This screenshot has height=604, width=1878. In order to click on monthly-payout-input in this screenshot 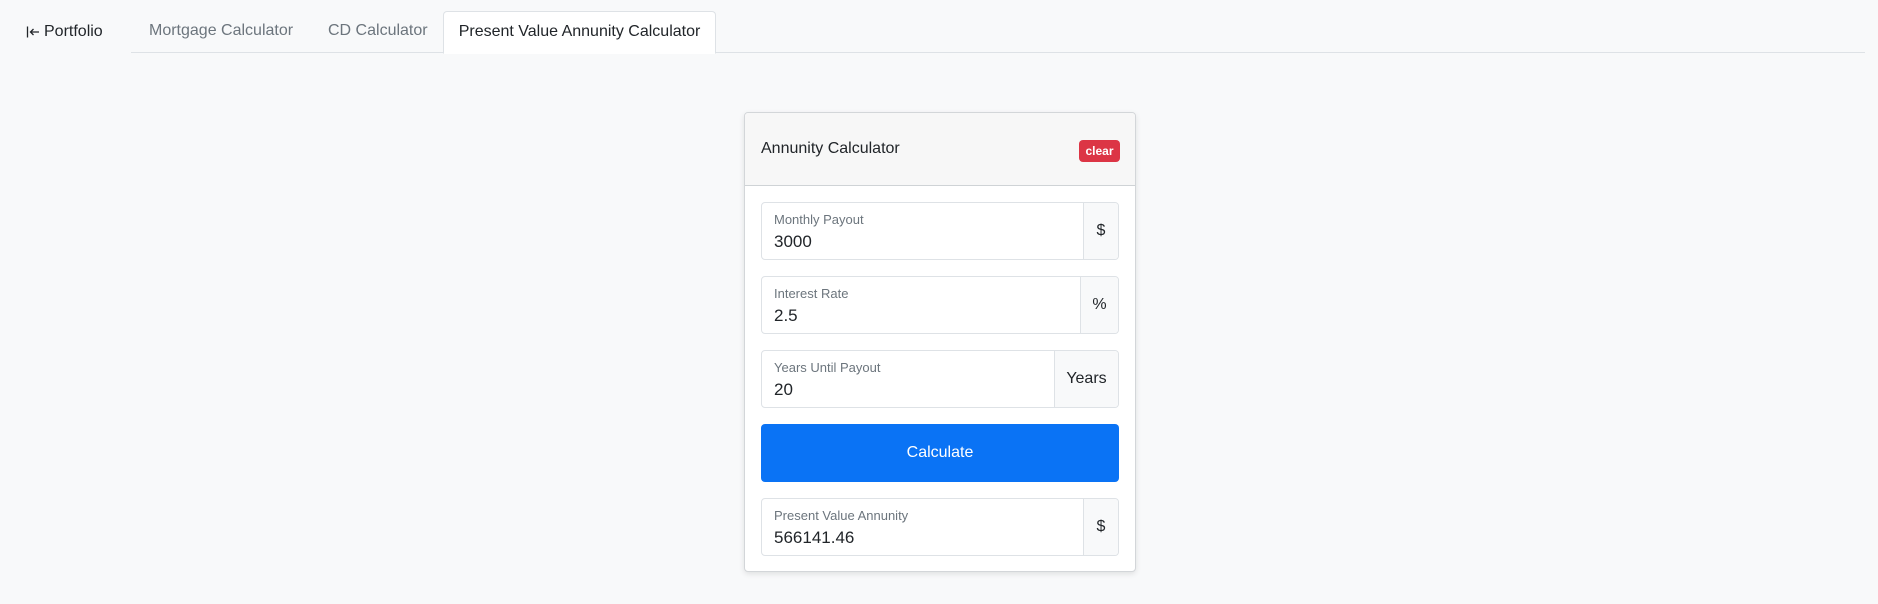, I will do `click(922, 242)`.